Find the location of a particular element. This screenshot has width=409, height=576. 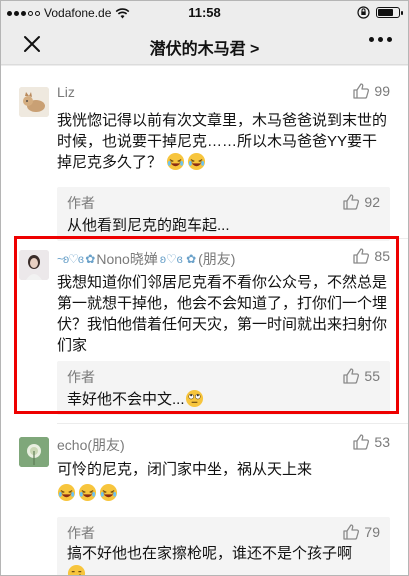

nav-bar: 潜伏的木马君 > is located at coordinates (204, 45).